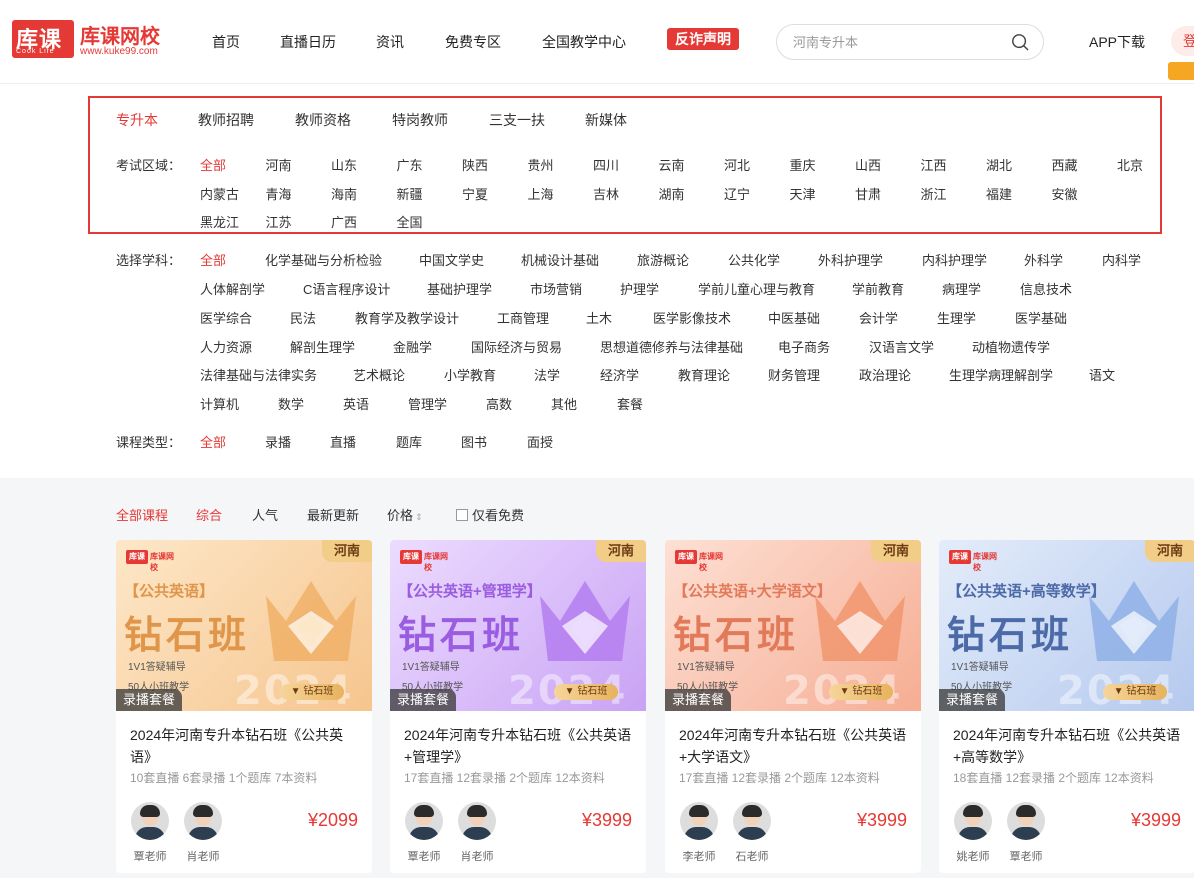 The image size is (1194, 878). Describe the element at coordinates (474, 441) in the screenshot. I see `course-type-option: 图书` at that location.